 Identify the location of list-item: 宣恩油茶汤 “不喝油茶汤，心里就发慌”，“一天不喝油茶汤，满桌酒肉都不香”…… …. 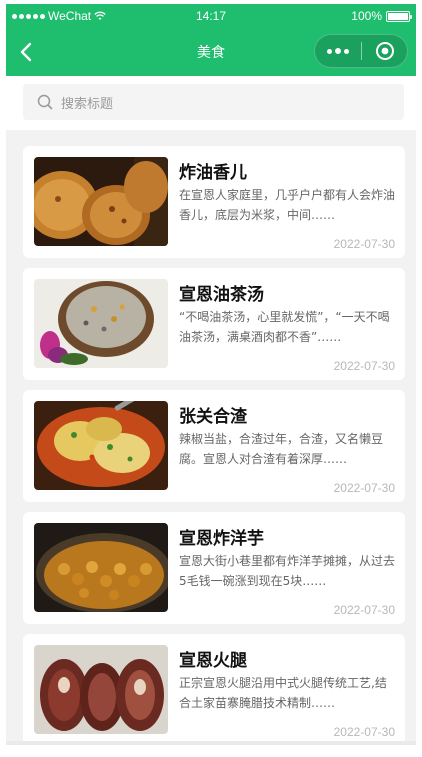
(214, 324).